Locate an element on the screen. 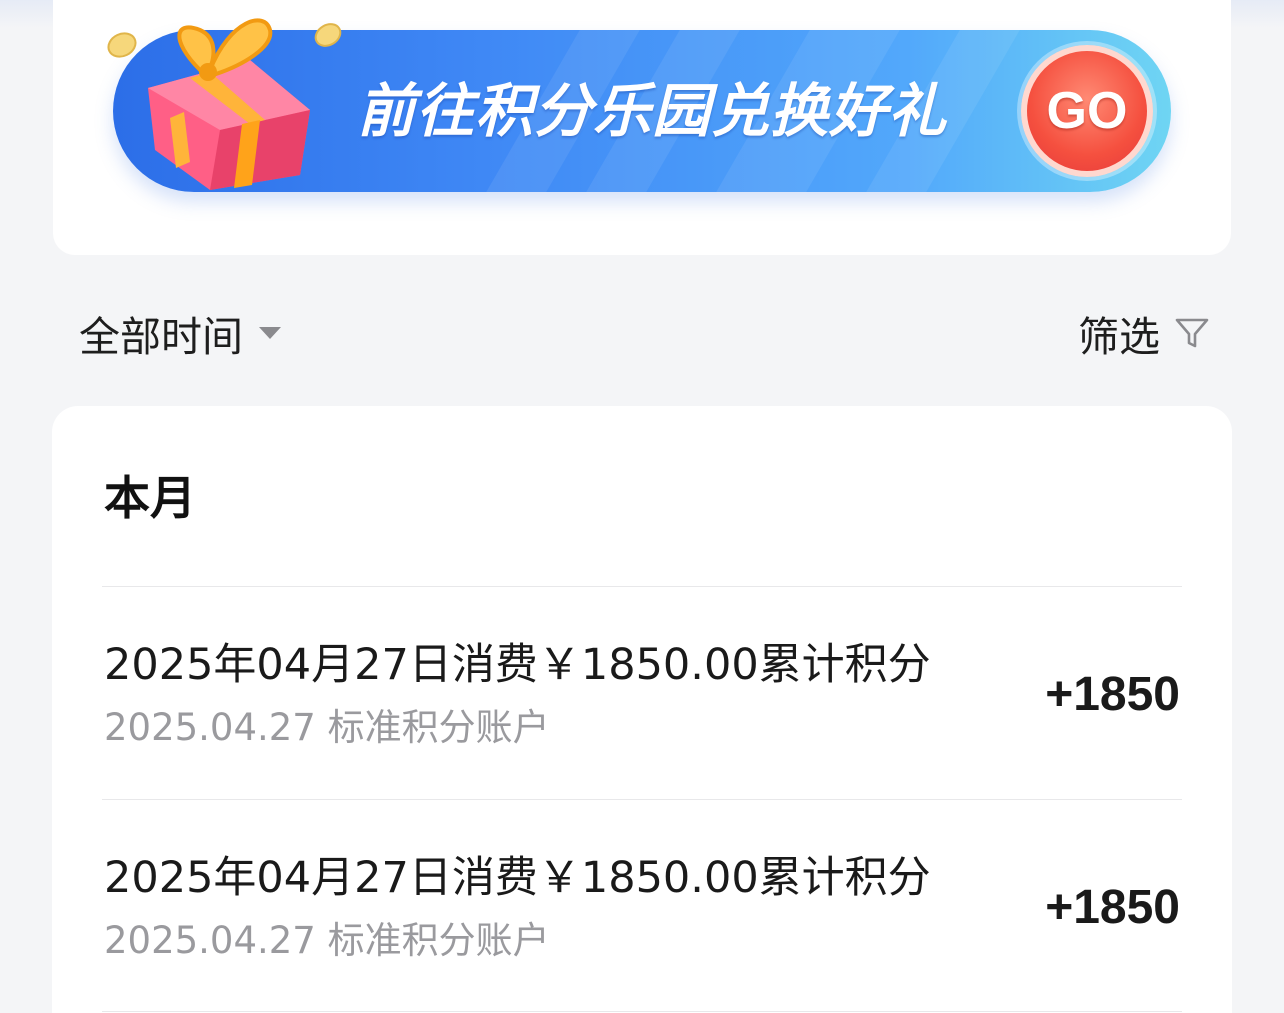 The height and width of the screenshot is (1013, 1284). caret-down-icon is located at coordinates (270, 333).